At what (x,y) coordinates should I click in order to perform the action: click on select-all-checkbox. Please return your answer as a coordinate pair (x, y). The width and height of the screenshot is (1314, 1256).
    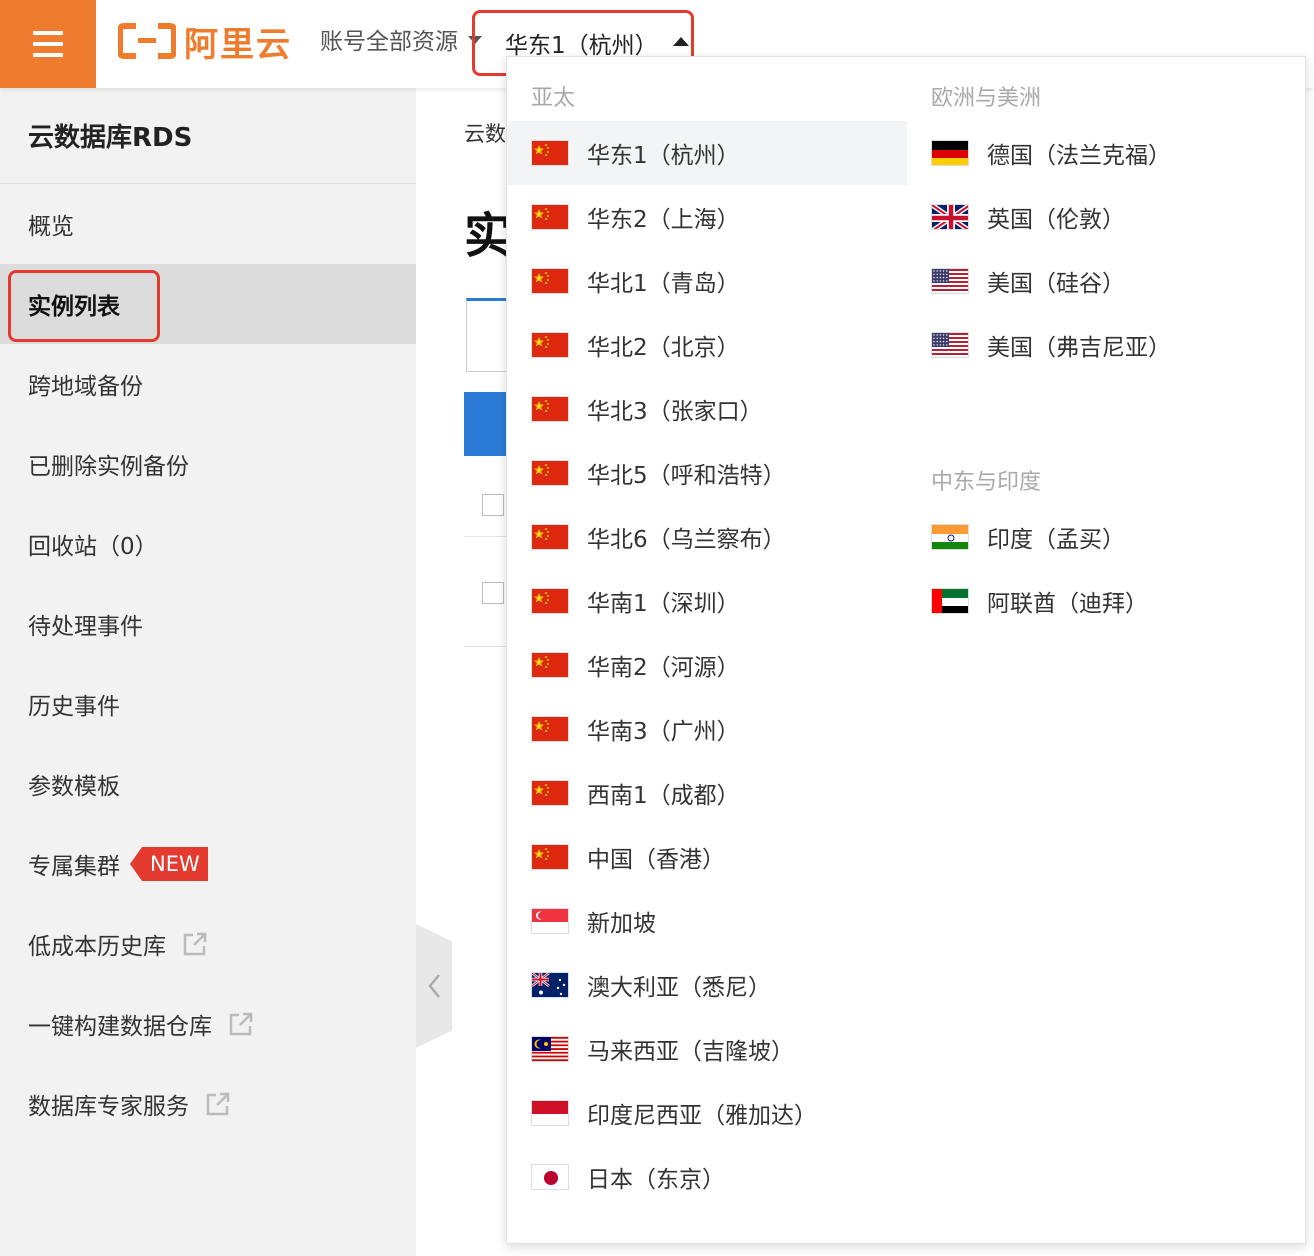
    Looking at the image, I should click on (493, 505).